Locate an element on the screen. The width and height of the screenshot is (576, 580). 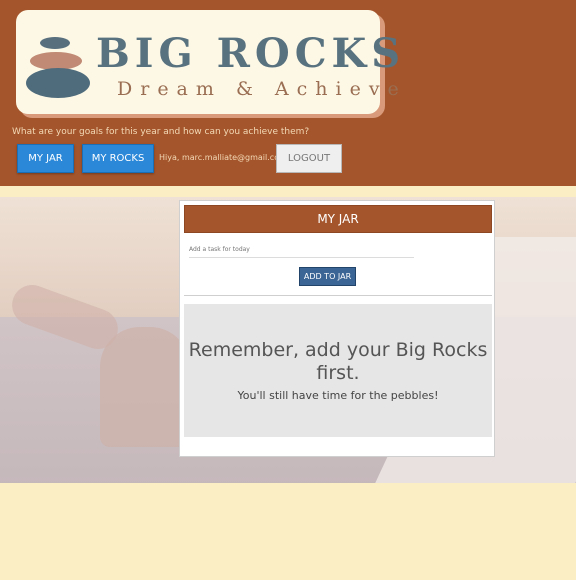
logo: BIG ROCKS Dream & Achieve is located at coordinates (208, 62).